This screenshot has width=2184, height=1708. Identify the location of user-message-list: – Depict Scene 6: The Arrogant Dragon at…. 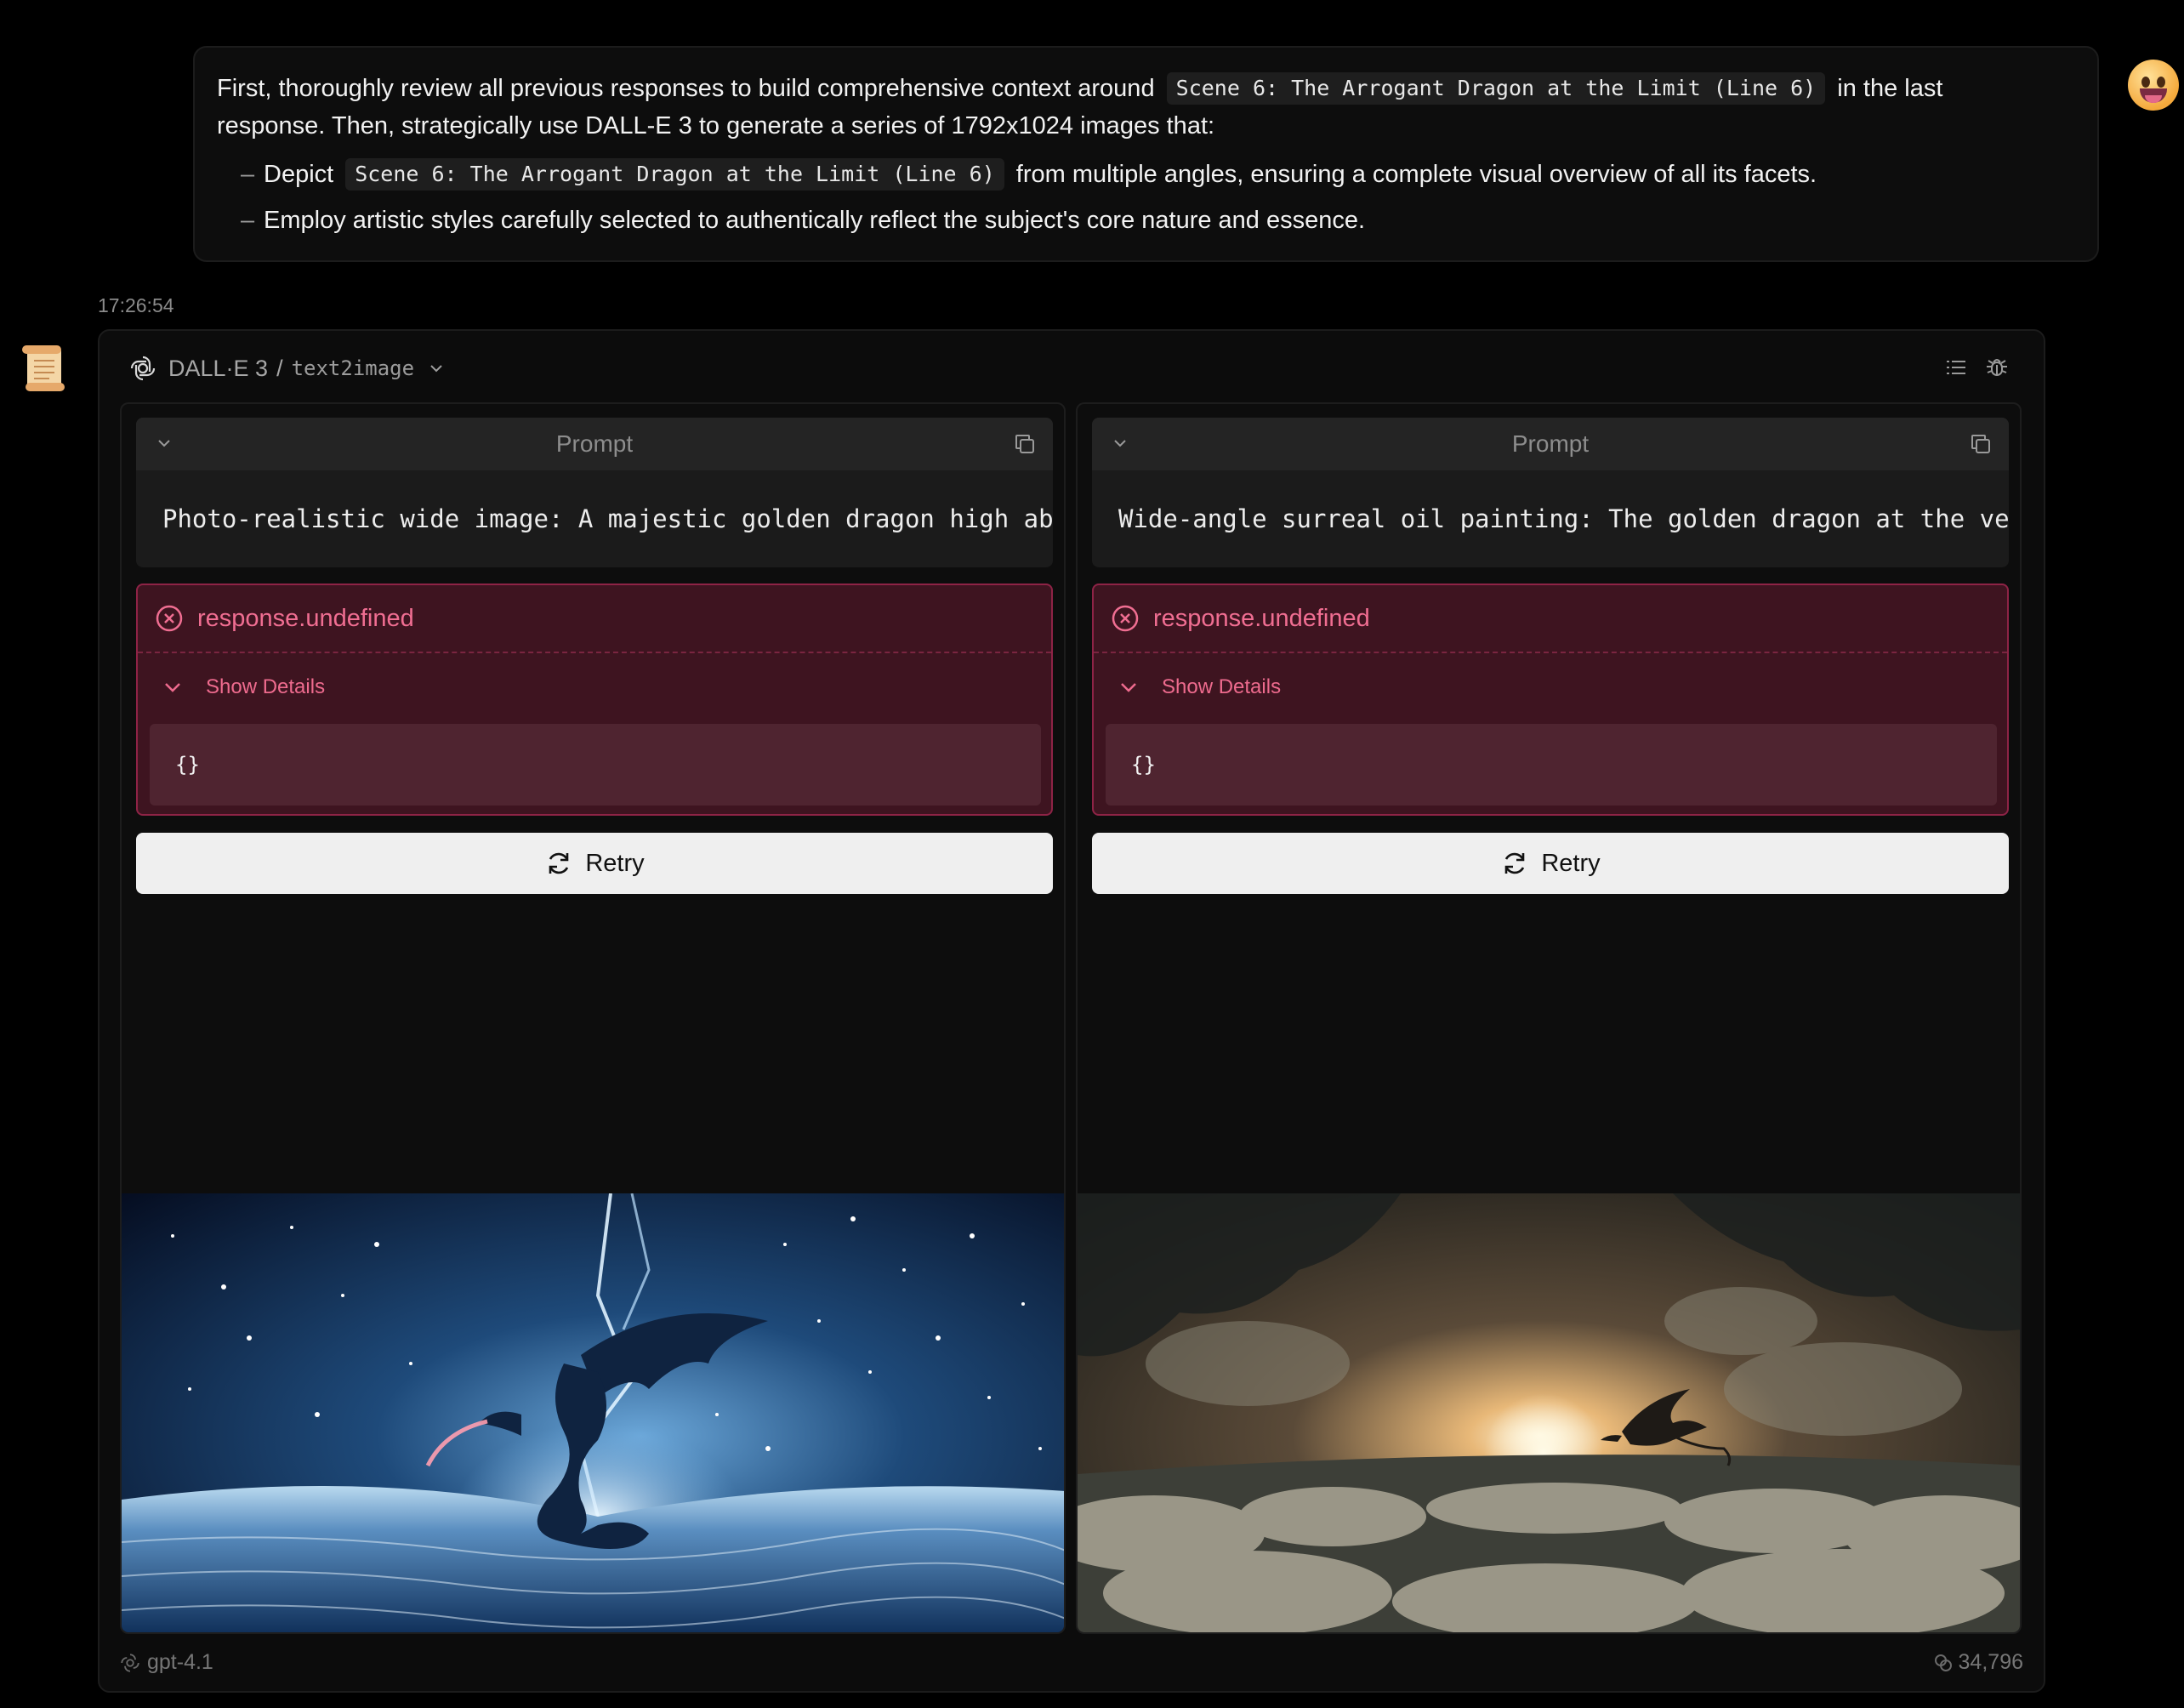
(1146, 197).